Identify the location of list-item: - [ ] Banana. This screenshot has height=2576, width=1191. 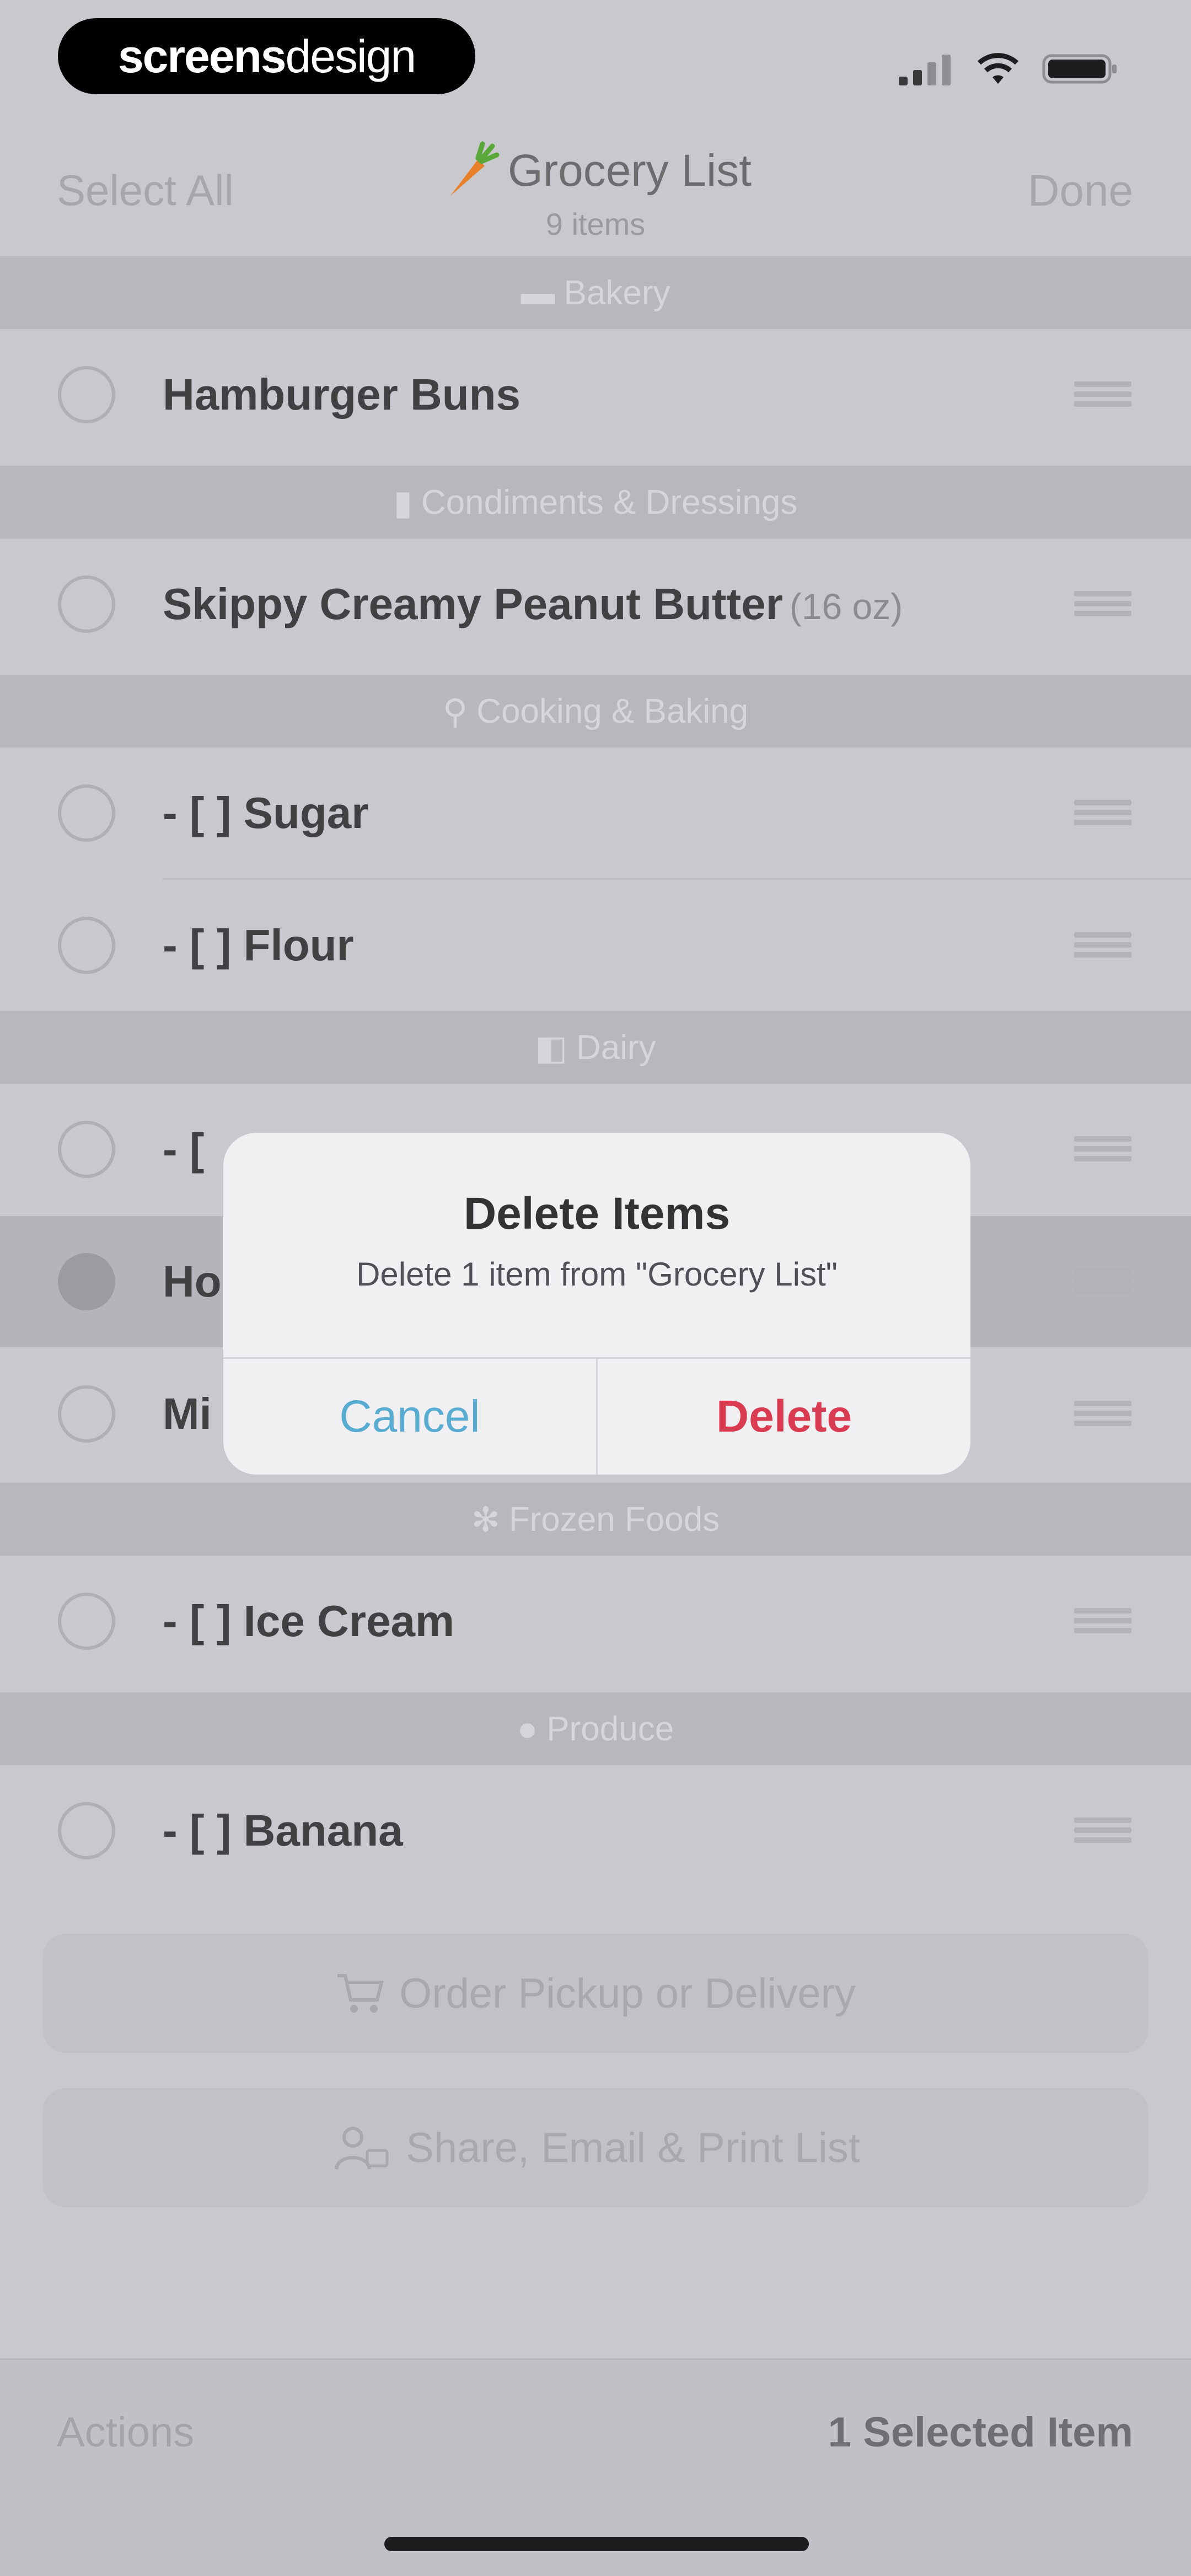
(595, 1830).